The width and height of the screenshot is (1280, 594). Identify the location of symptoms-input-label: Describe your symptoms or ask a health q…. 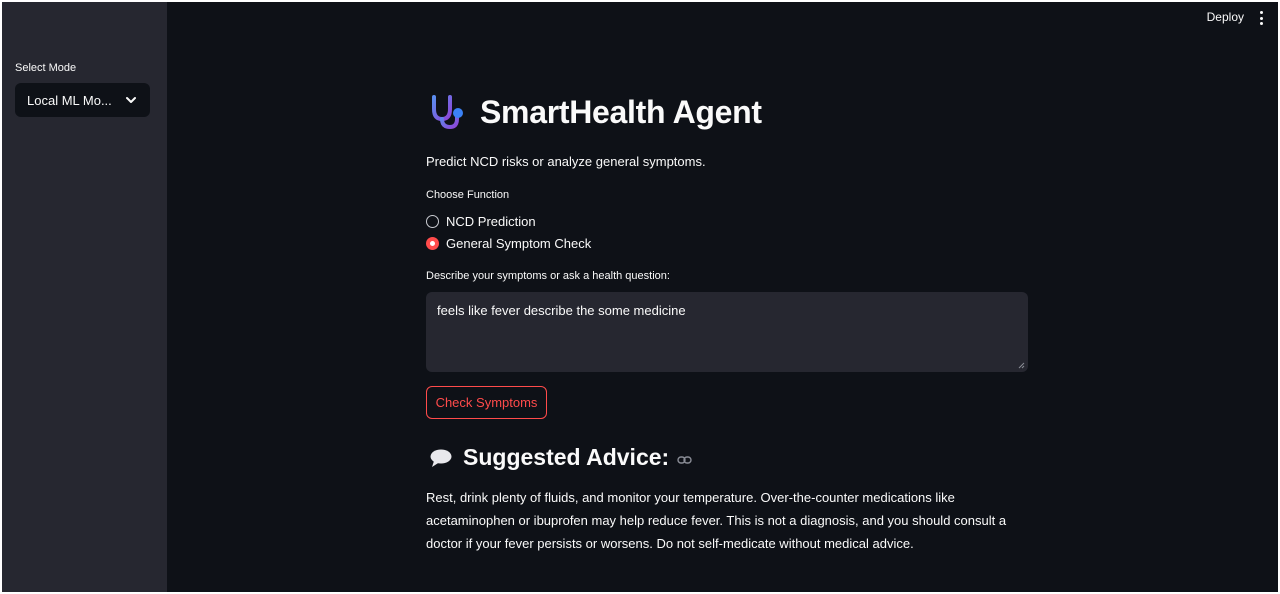
(548, 276).